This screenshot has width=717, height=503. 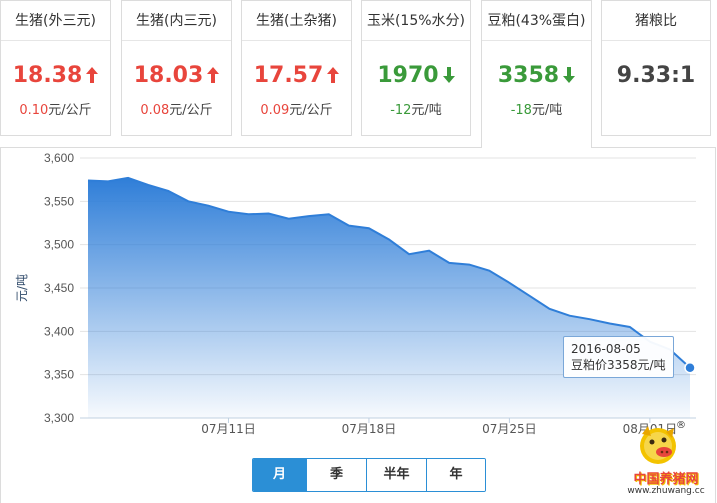 I want to click on y-tick-label: 3,350, so click(x=59, y=375).